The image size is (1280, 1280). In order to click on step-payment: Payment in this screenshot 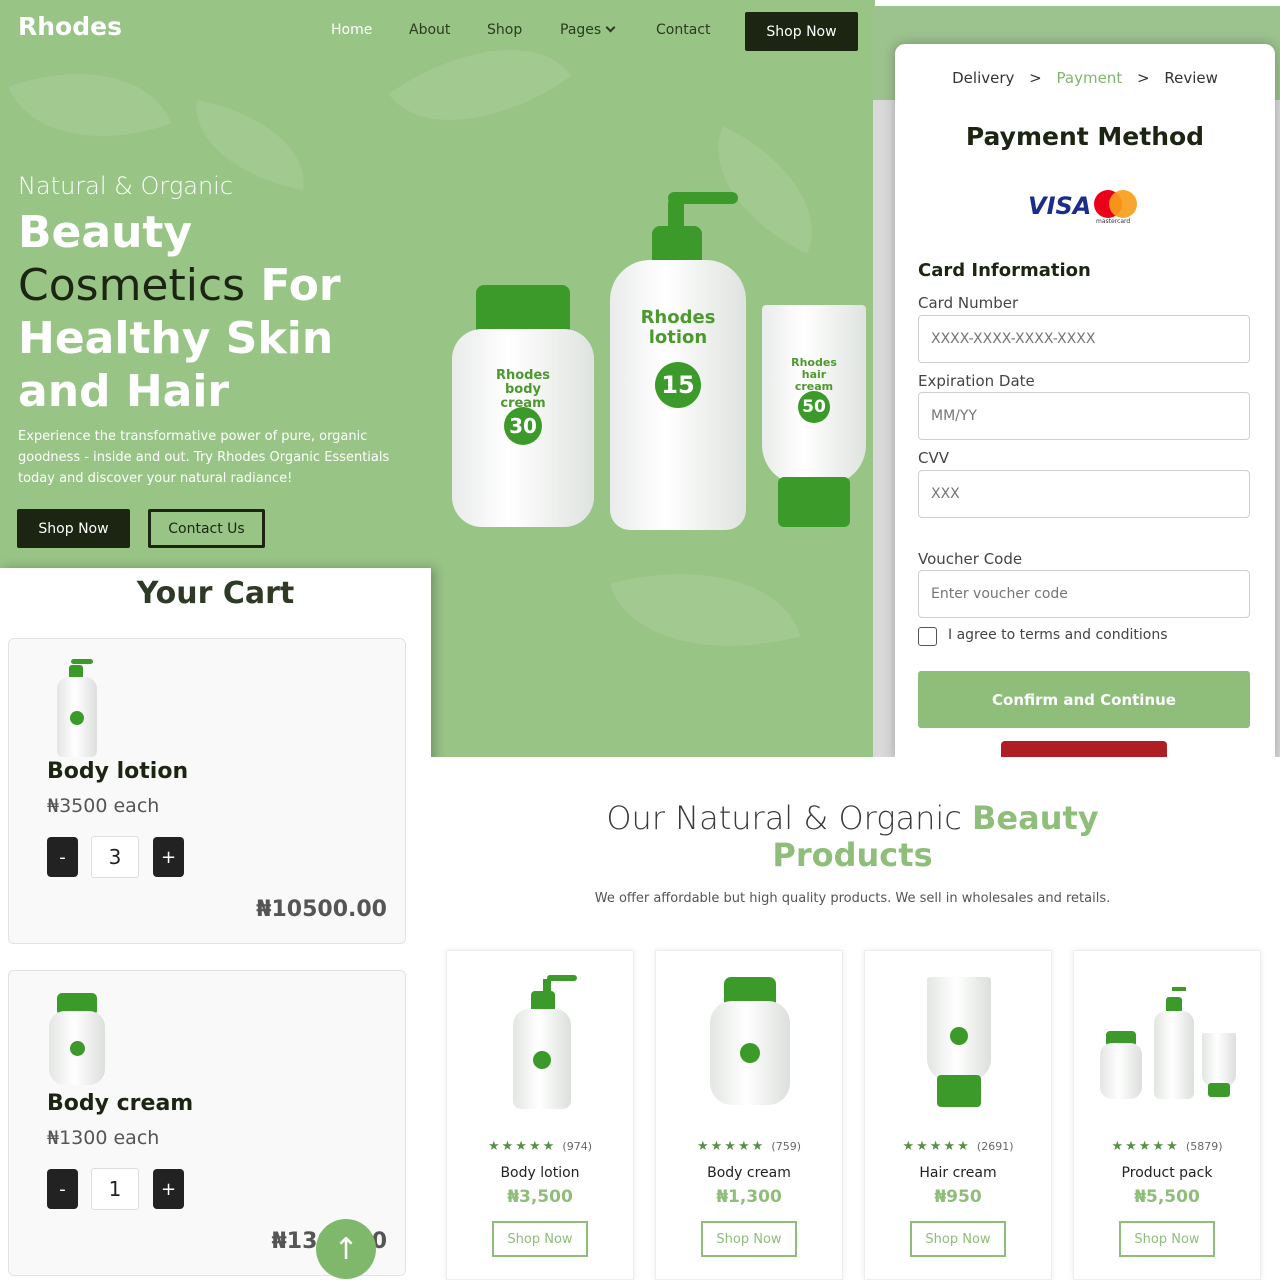, I will do `click(1090, 78)`.